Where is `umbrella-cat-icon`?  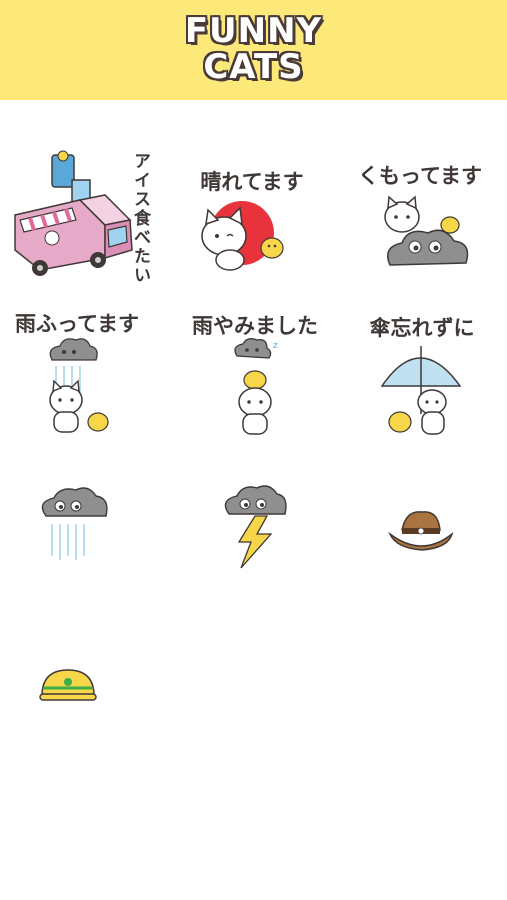
umbrella-cat-icon is located at coordinates (421, 390).